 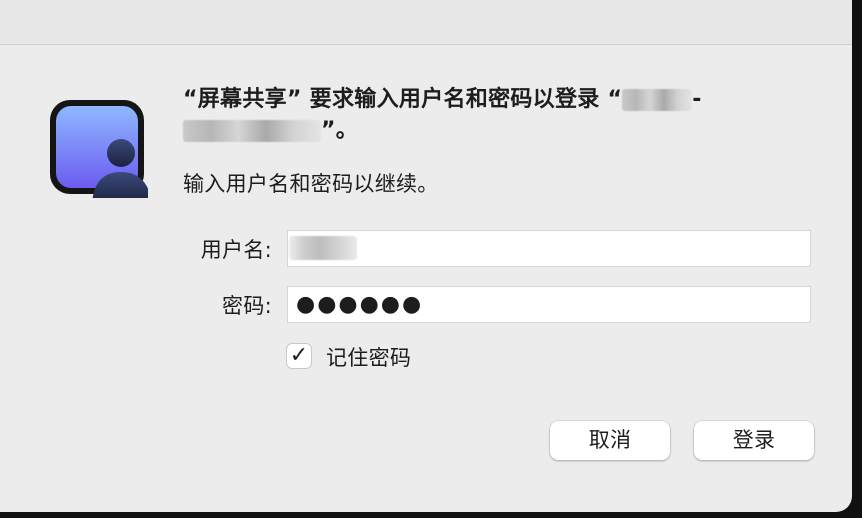 I want to click on password-label: 密码:, so click(x=247, y=306).